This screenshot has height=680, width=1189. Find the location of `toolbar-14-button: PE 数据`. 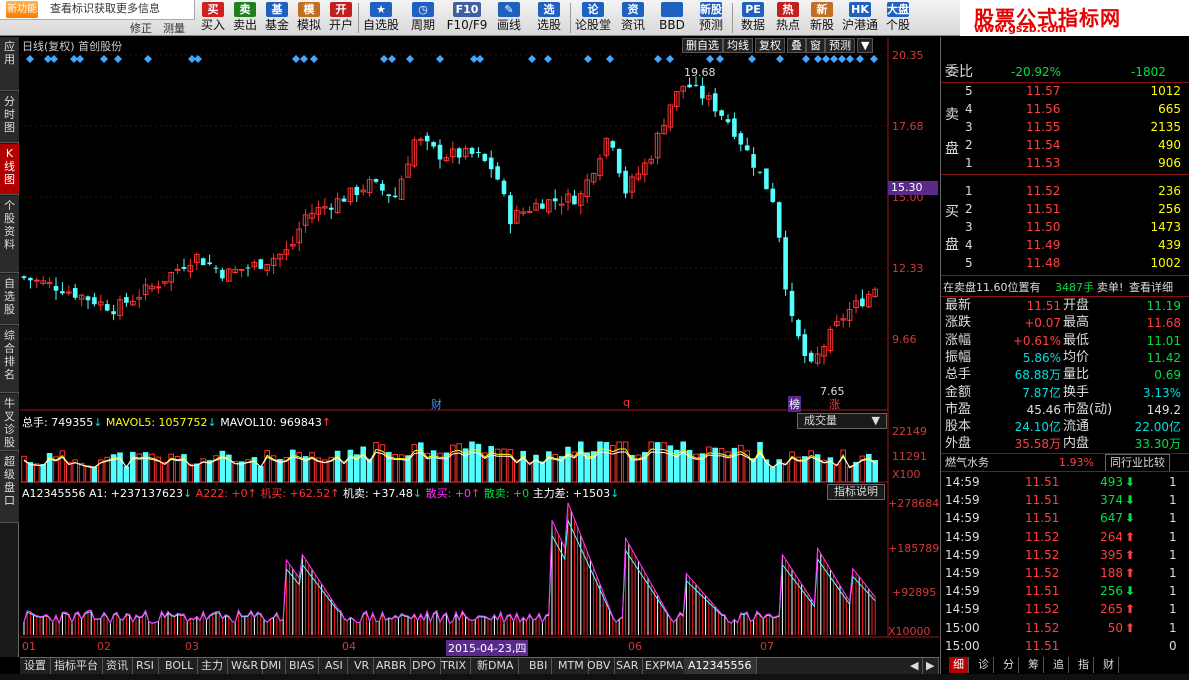

toolbar-14-button: PE 数据 is located at coordinates (753, 18).